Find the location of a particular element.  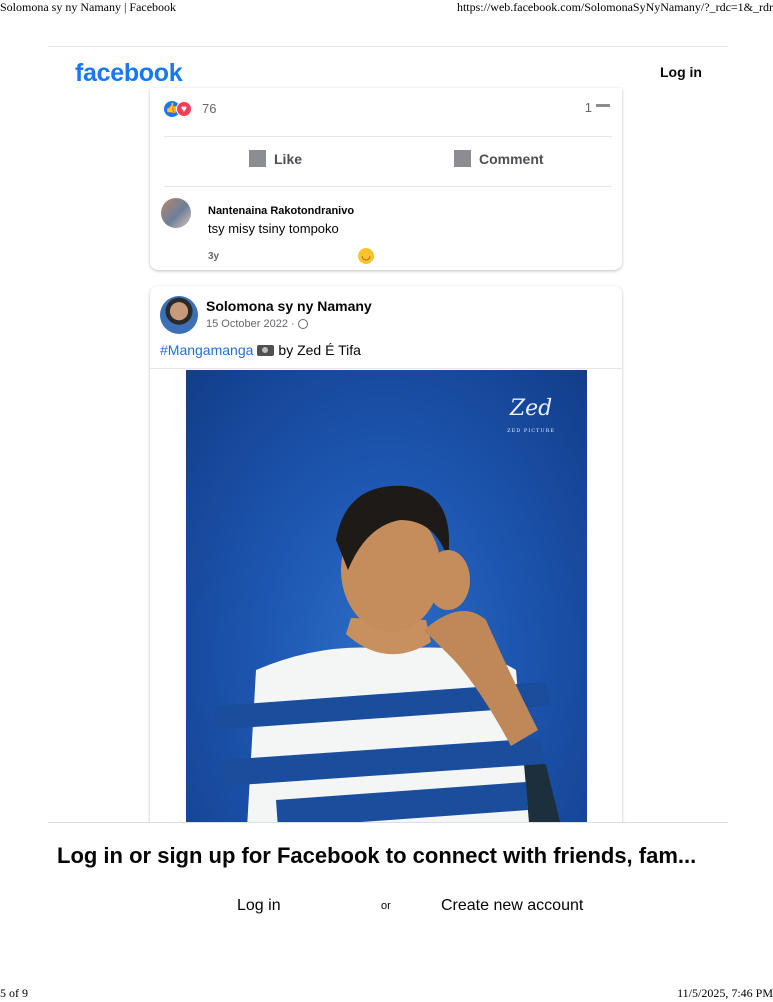

comment-text: tsy misy tsiny tompoko is located at coordinates (273, 228).